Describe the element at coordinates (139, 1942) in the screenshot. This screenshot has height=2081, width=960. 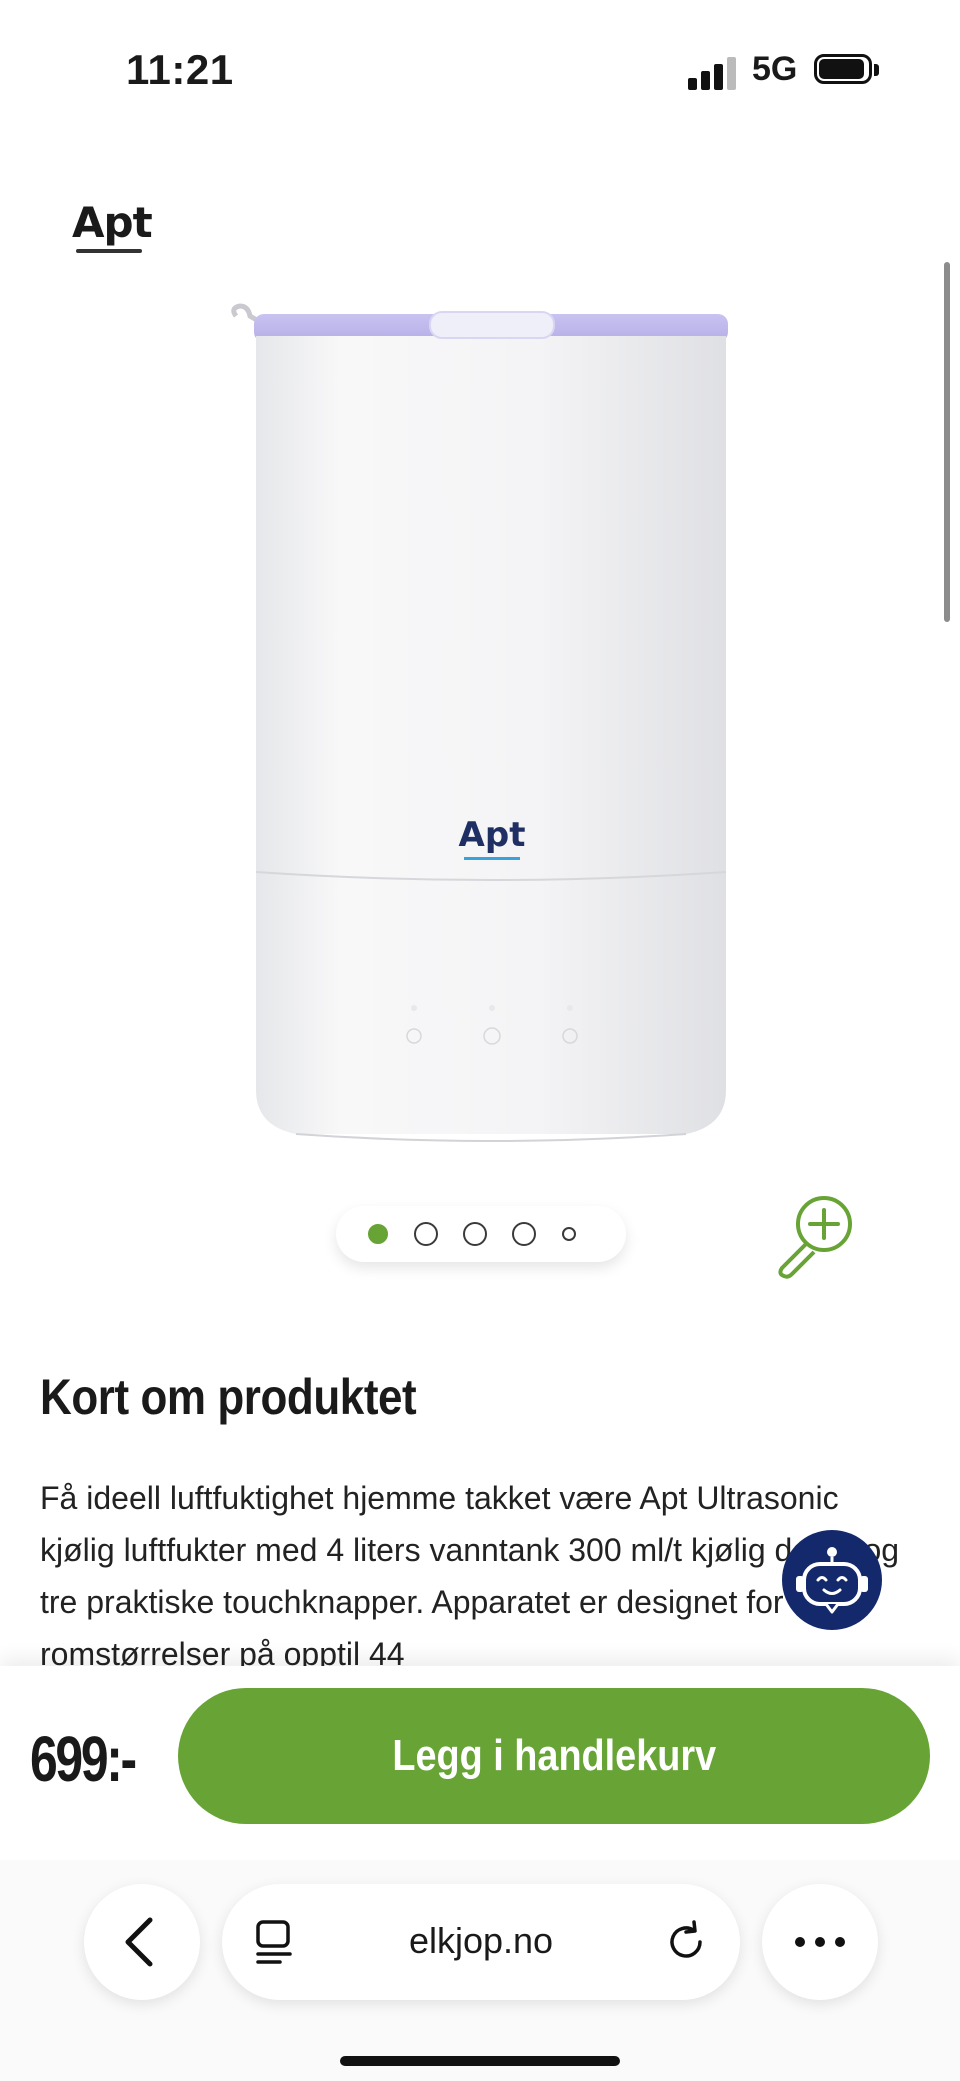
I see `back-icon` at that location.